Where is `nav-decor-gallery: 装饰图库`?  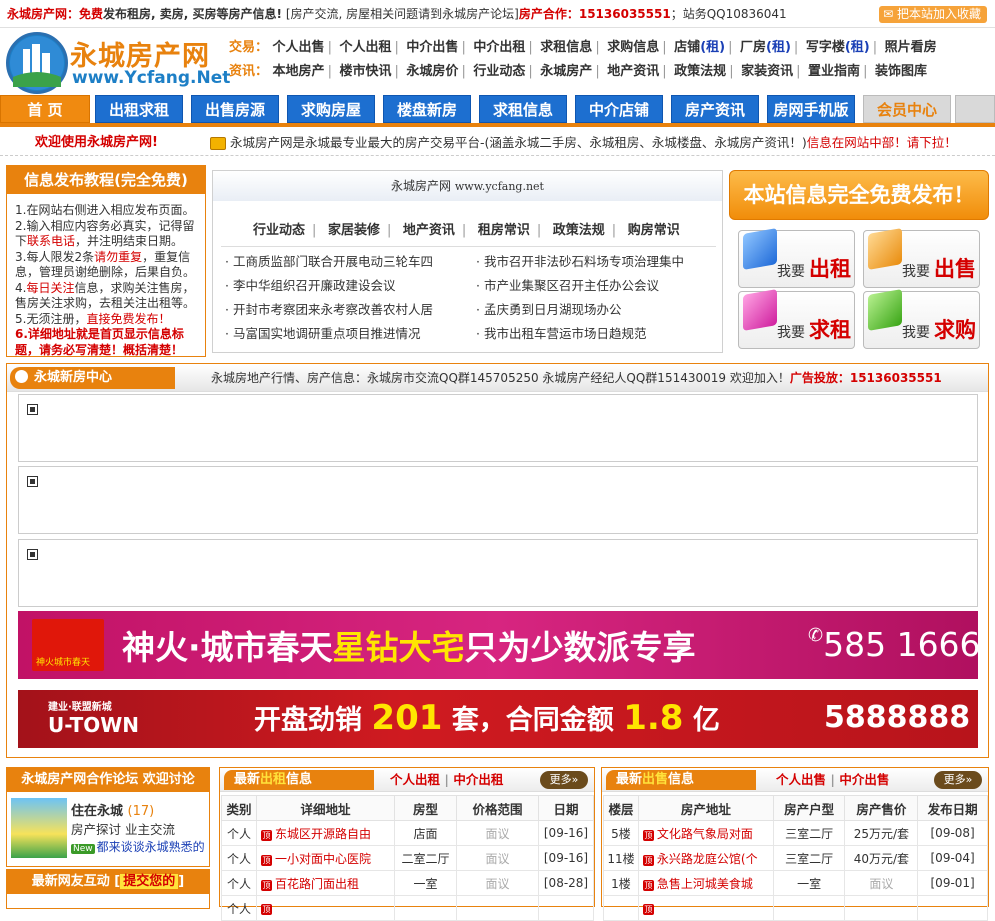
nav-decor-gallery: 装饰图库 is located at coordinates (901, 71).